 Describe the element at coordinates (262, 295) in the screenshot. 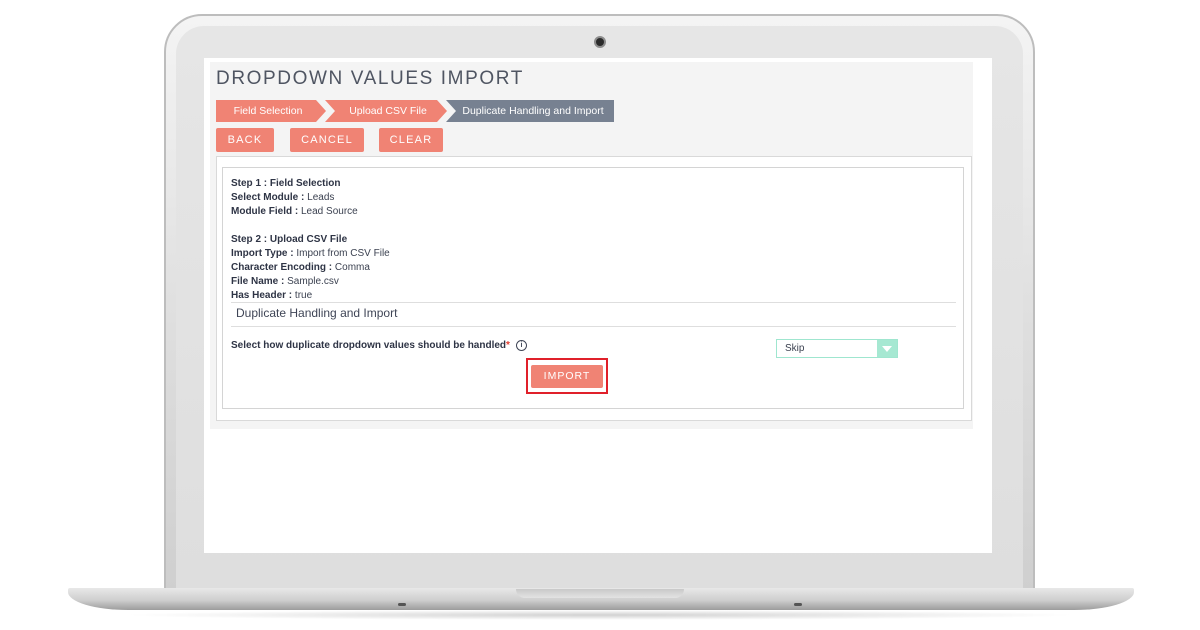

I see `has-header-label: Has Header :` at that location.